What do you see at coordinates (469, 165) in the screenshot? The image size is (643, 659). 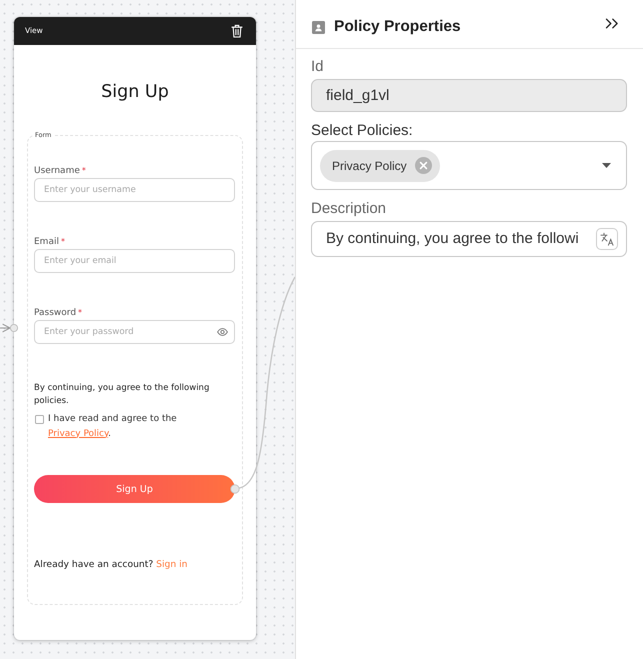 I see `policy-select: Privacy Policy` at bounding box center [469, 165].